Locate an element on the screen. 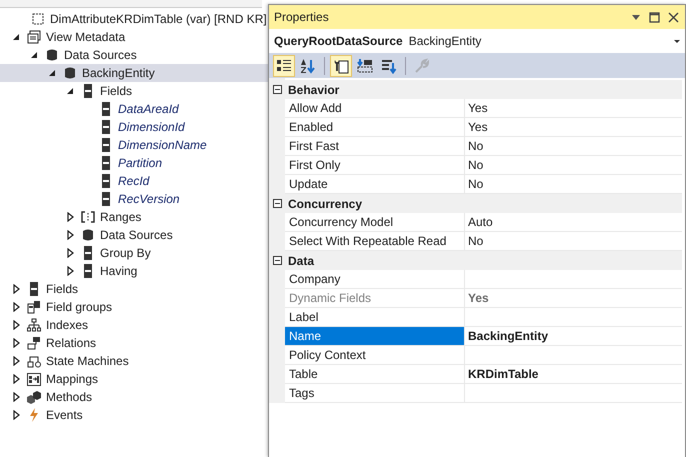  property-name: Tags is located at coordinates (375, 393).